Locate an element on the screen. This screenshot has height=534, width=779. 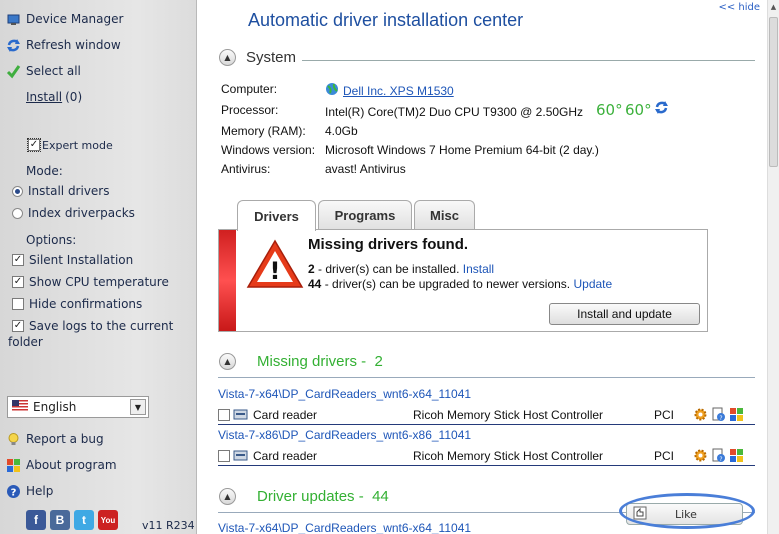
vk-icon: B is located at coordinates (60, 520).